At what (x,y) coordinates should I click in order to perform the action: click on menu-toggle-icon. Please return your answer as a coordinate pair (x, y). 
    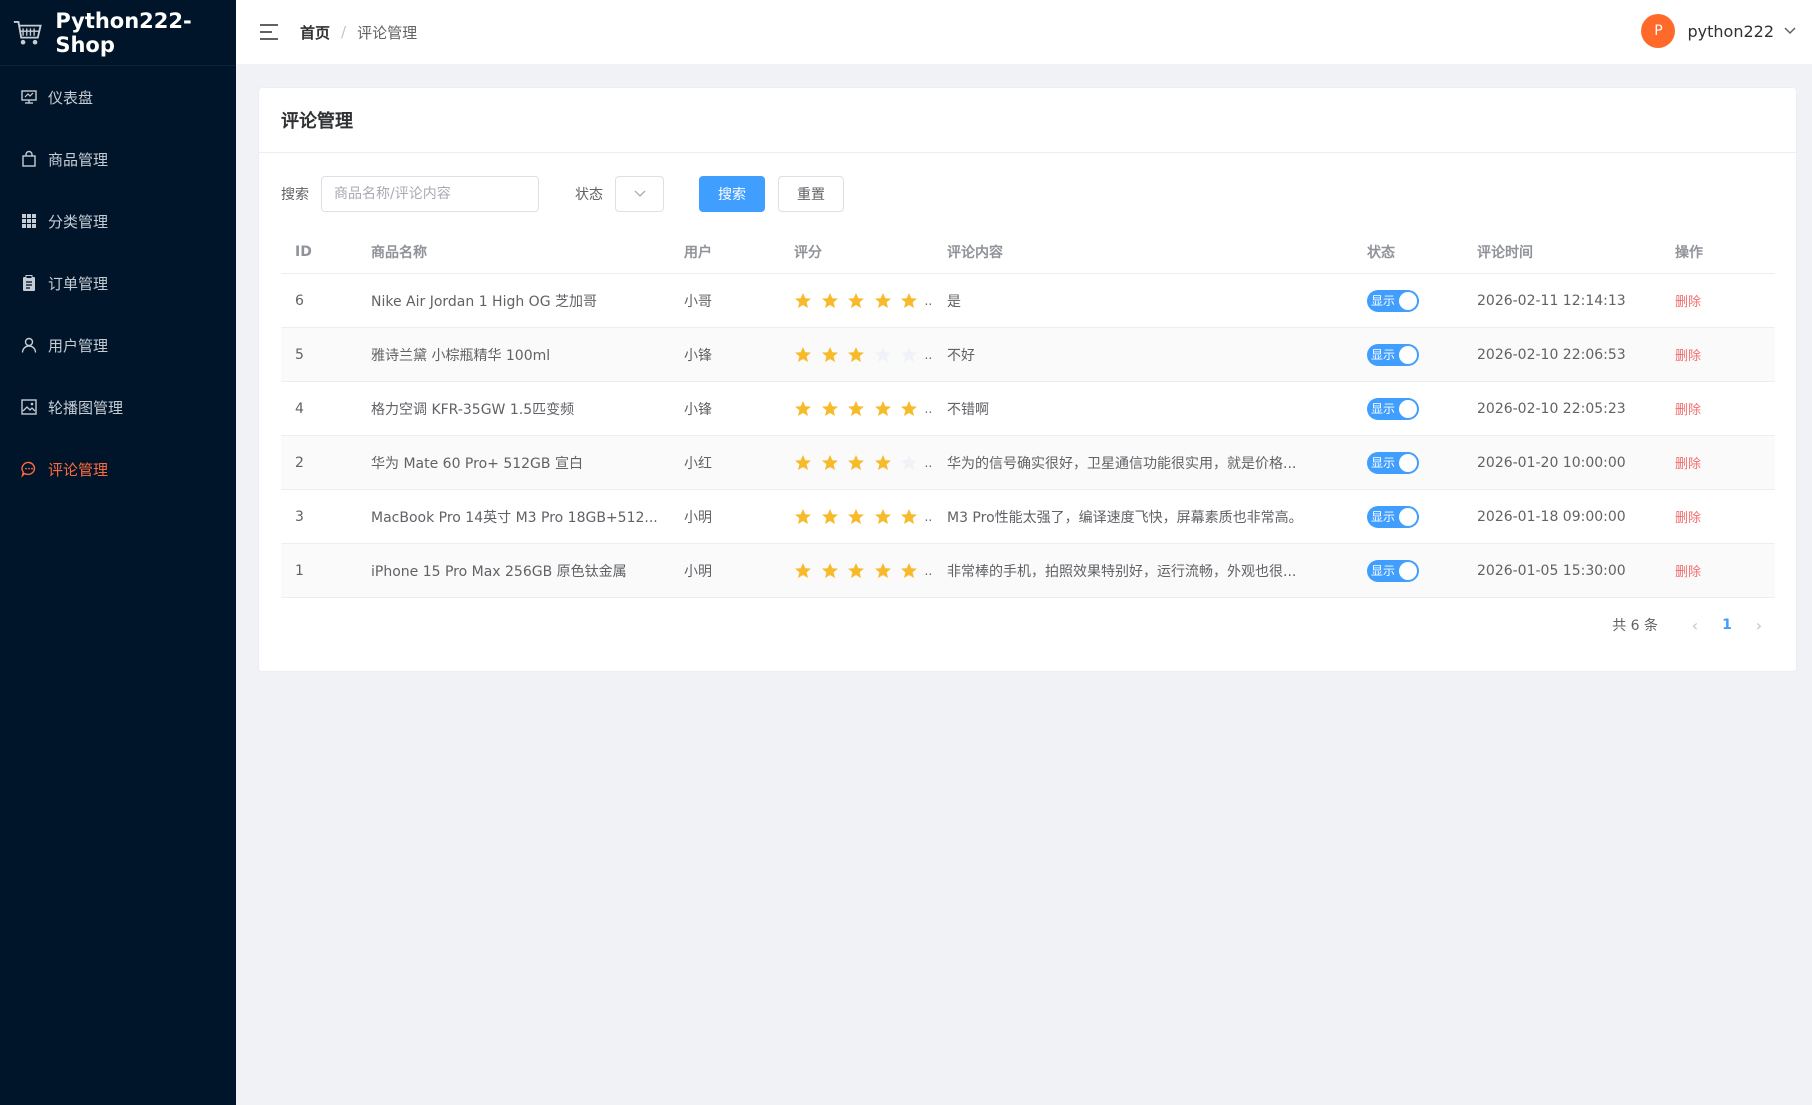
    Looking at the image, I should click on (269, 32).